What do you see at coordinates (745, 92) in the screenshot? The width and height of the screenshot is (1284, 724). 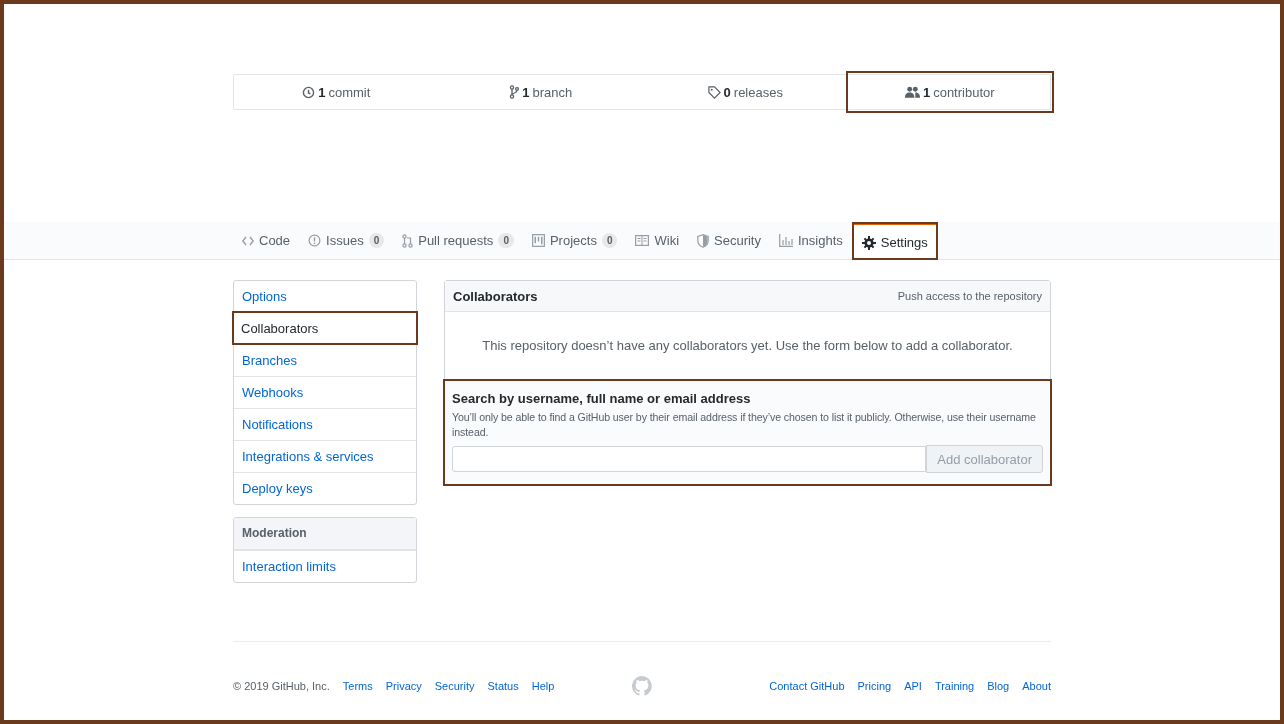 I see `summary-link: 0 releases` at bounding box center [745, 92].